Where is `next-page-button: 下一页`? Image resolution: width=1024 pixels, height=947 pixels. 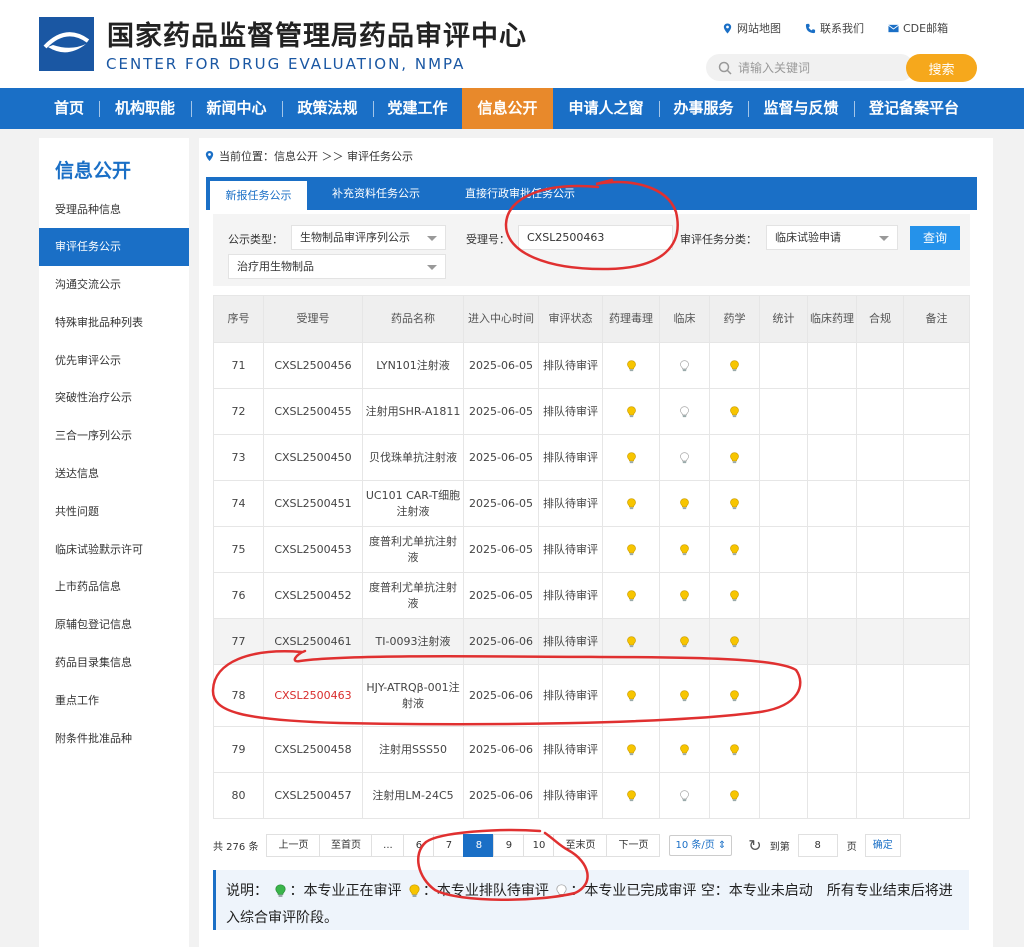
next-page-button: 下一页 is located at coordinates (633, 845).